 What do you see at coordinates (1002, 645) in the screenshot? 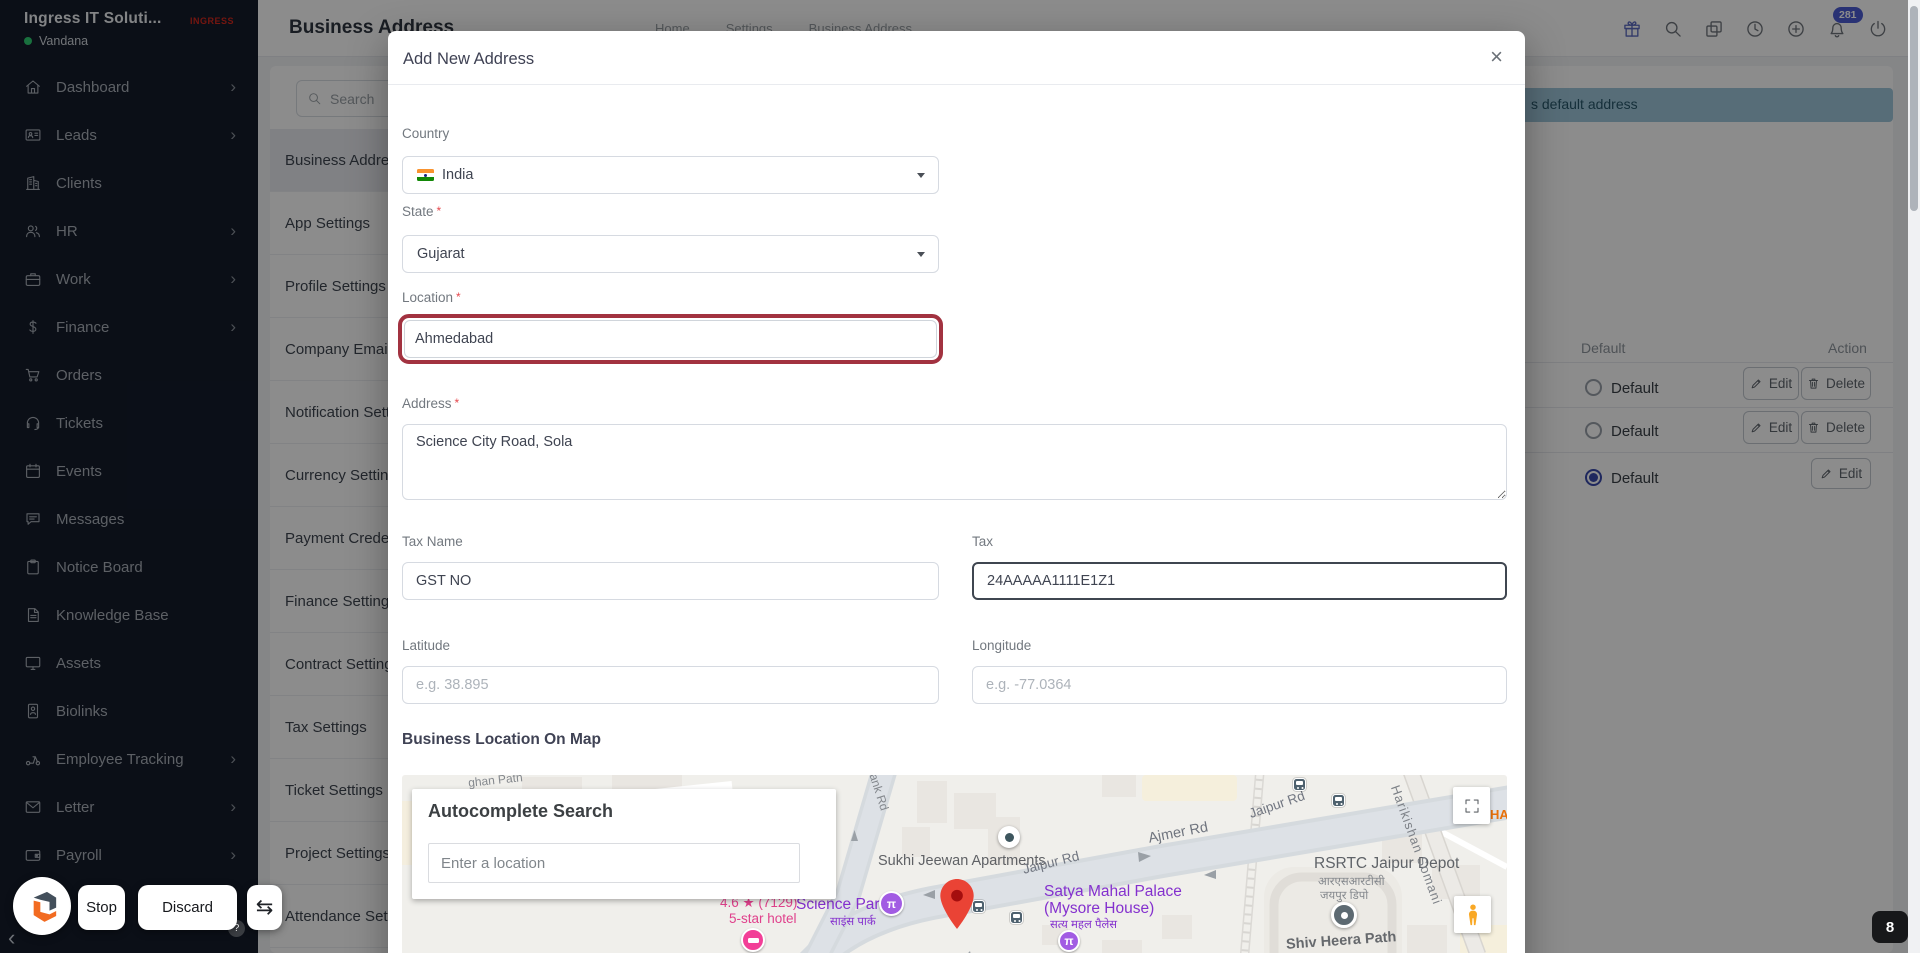
I see `longitude-label: Longitude` at bounding box center [1002, 645].